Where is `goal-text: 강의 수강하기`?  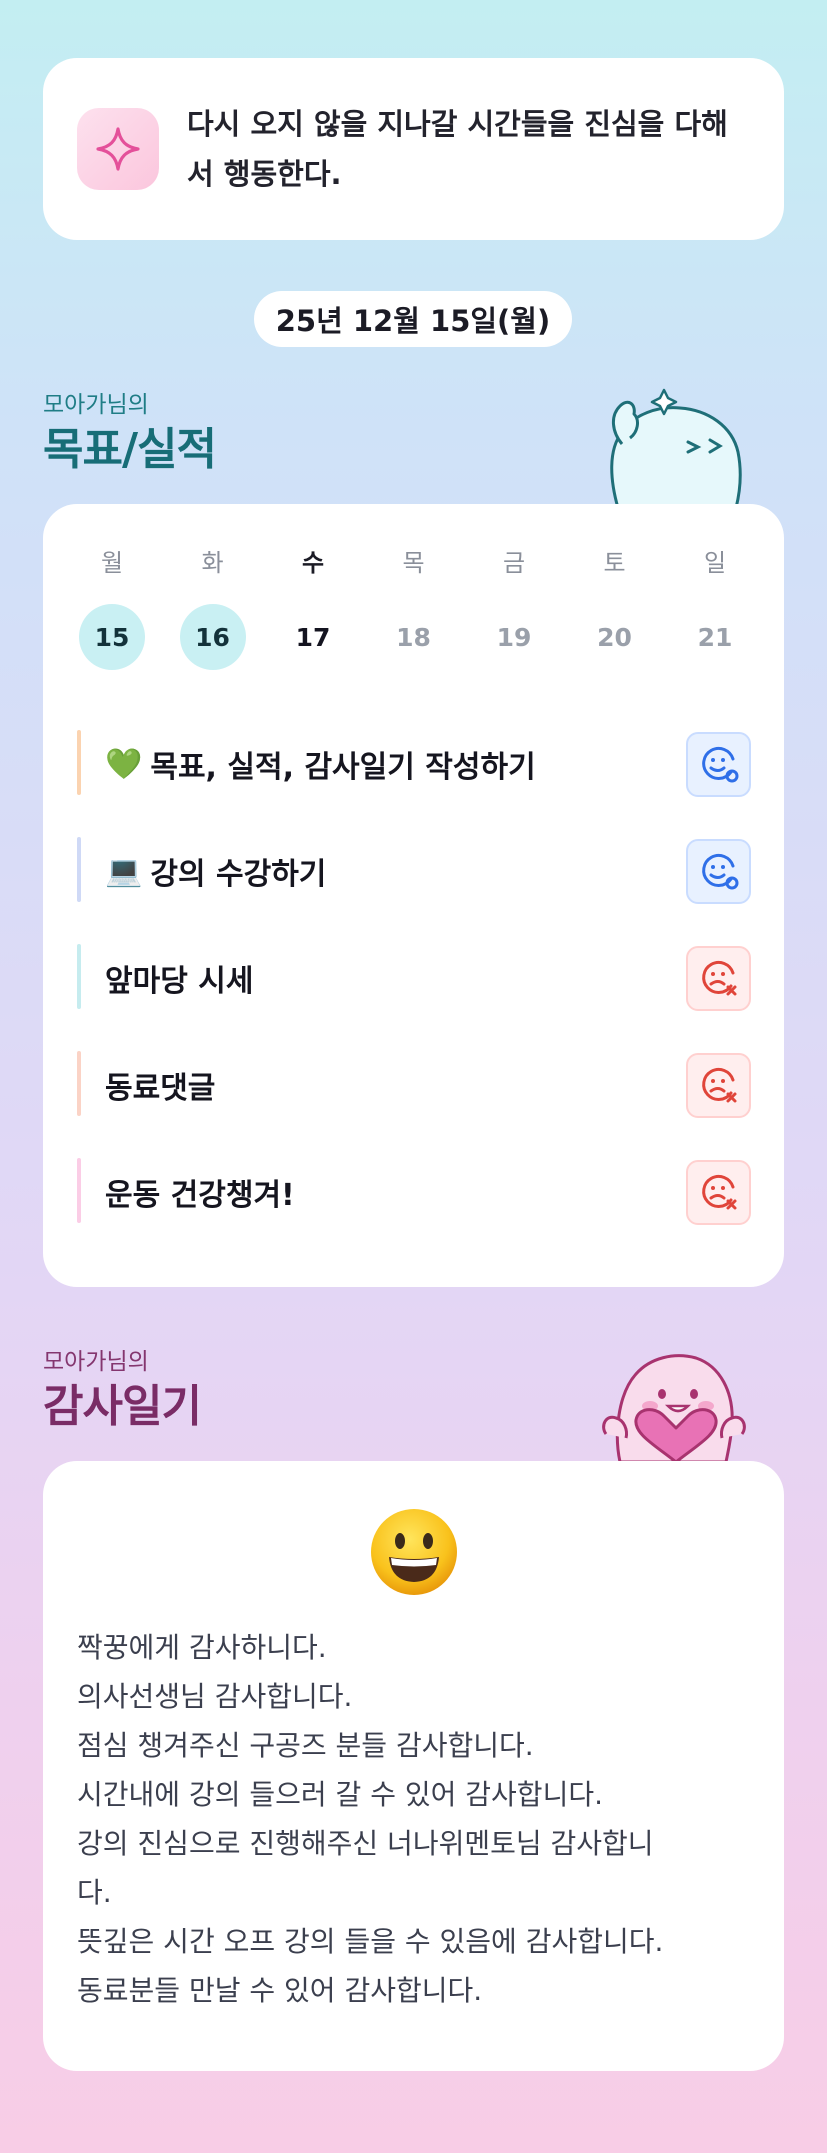 goal-text: 강의 수강하기 is located at coordinates (238, 874).